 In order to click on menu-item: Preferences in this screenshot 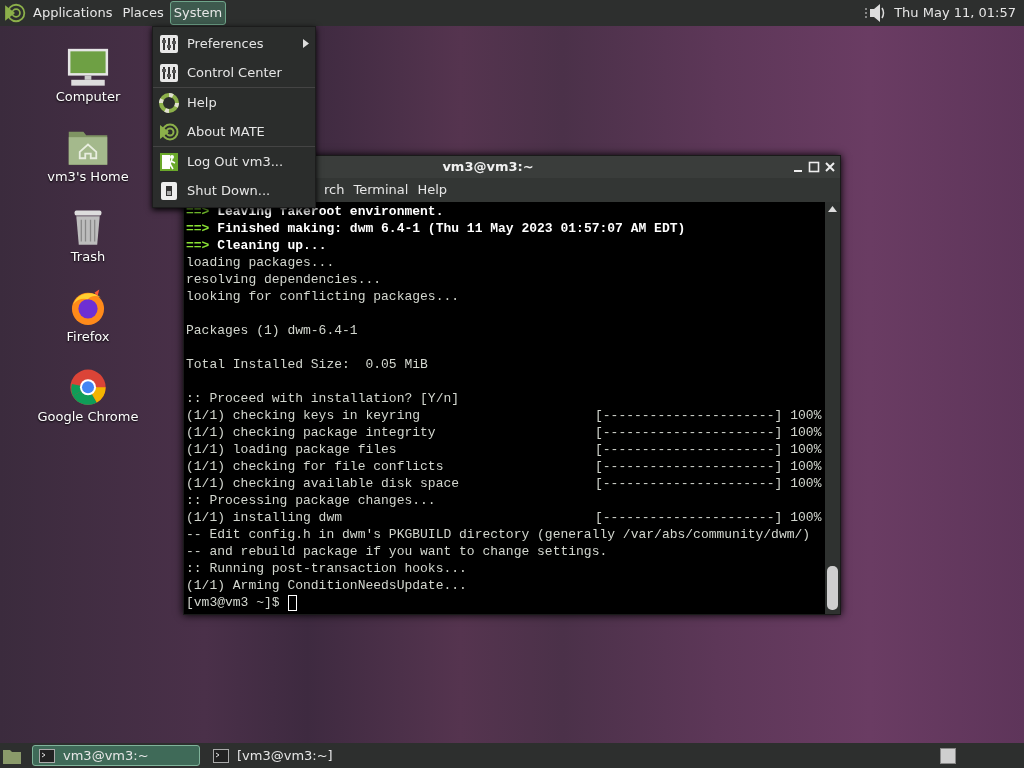, I will do `click(234, 43)`.